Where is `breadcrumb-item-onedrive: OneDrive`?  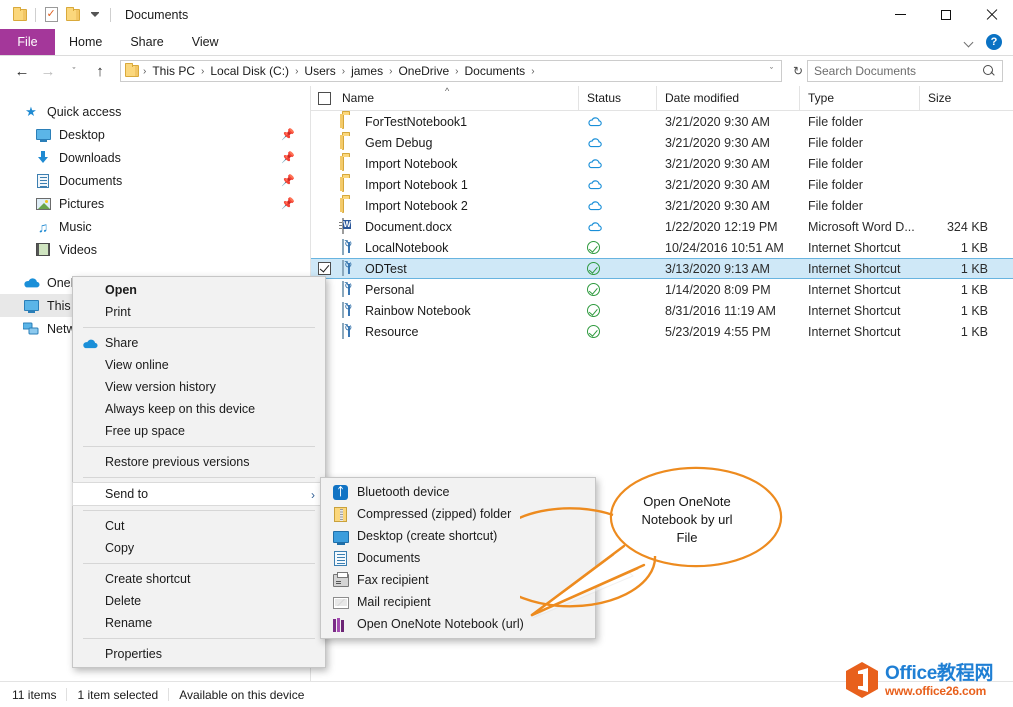 breadcrumb-item-onedrive: OneDrive is located at coordinates (423, 71).